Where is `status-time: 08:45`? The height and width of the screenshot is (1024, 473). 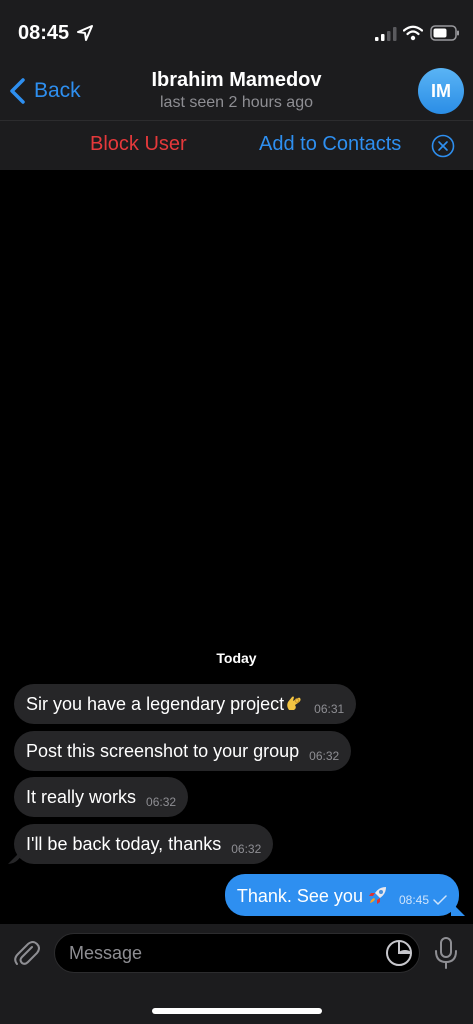 status-time: 08:45 is located at coordinates (44, 33).